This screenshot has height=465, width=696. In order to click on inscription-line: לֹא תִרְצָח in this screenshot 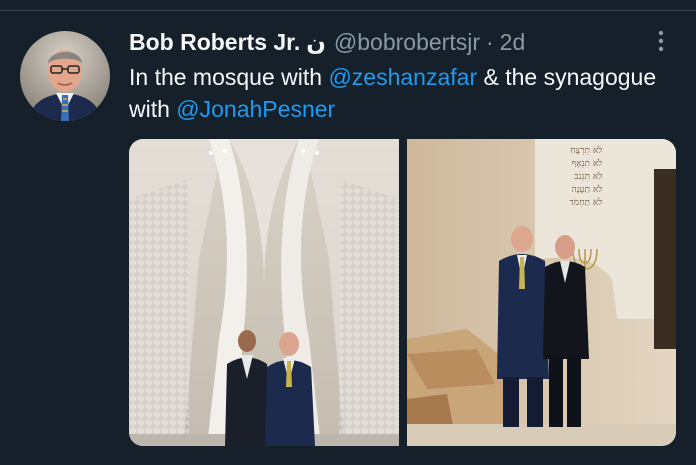, I will do `click(586, 151)`.